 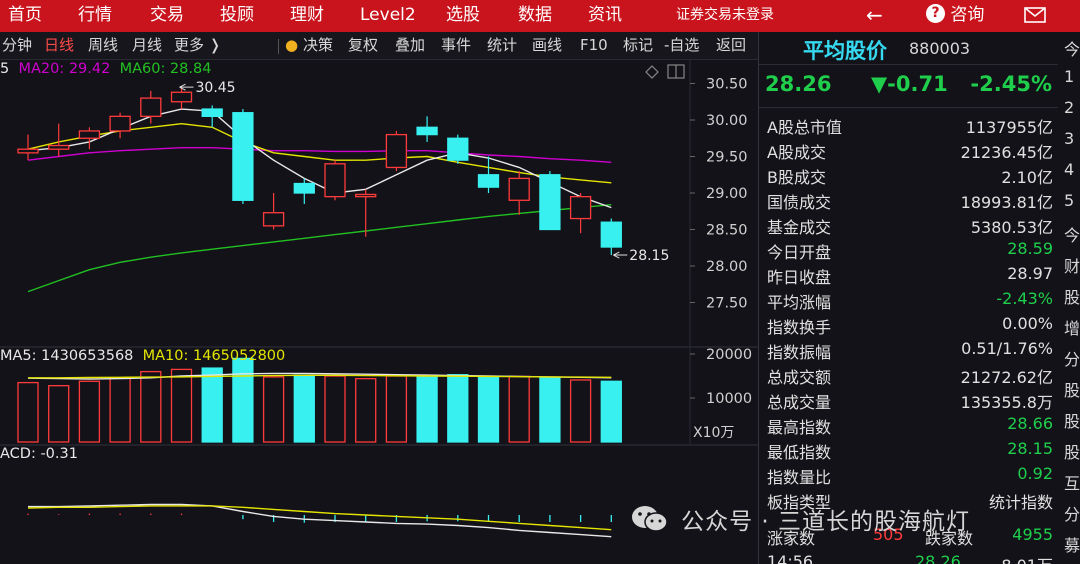 What do you see at coordinates (237, 16) in the screenshot?
I see `nav-advisor: 投顾` at bounding box center [237, 16].